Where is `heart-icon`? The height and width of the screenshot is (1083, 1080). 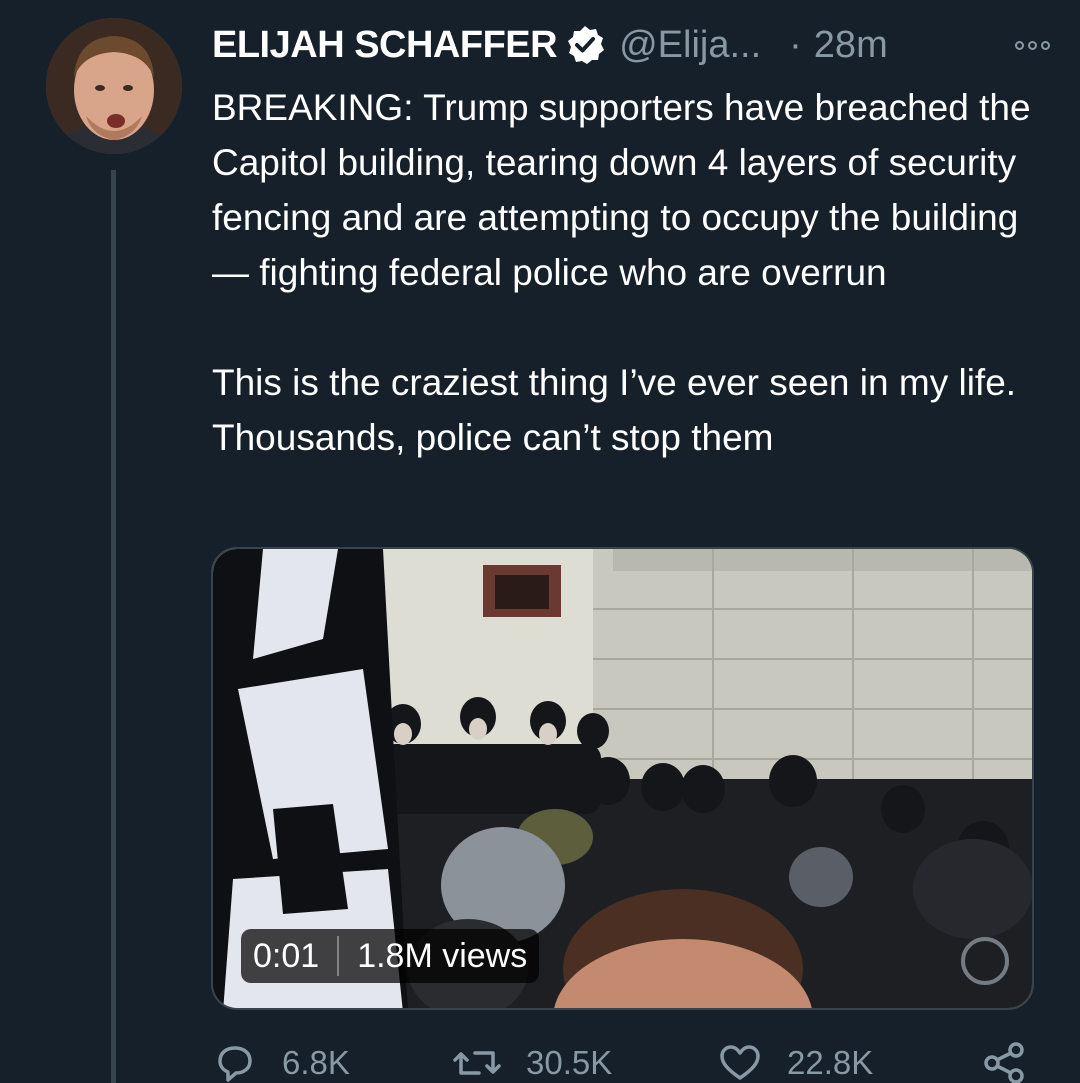
heart-icon is located at coordinates (740, 1063).